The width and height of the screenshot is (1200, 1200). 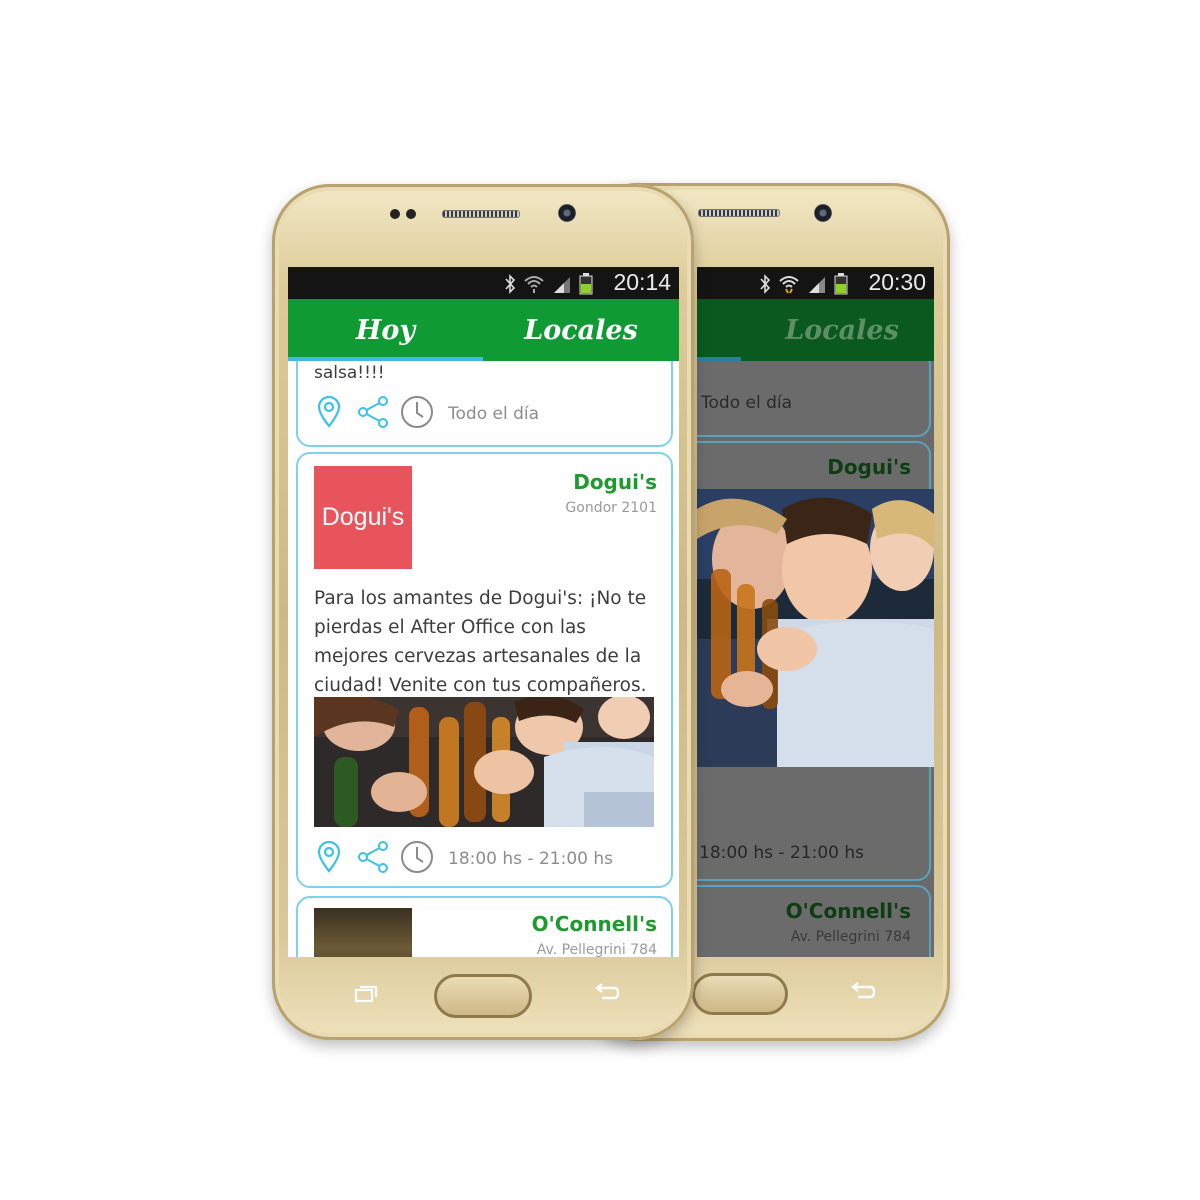 What do you see at coordinates (611, 508) in the screenshot?
I see `venue-address: Gondor 2101` at bounding box center [611, 508].